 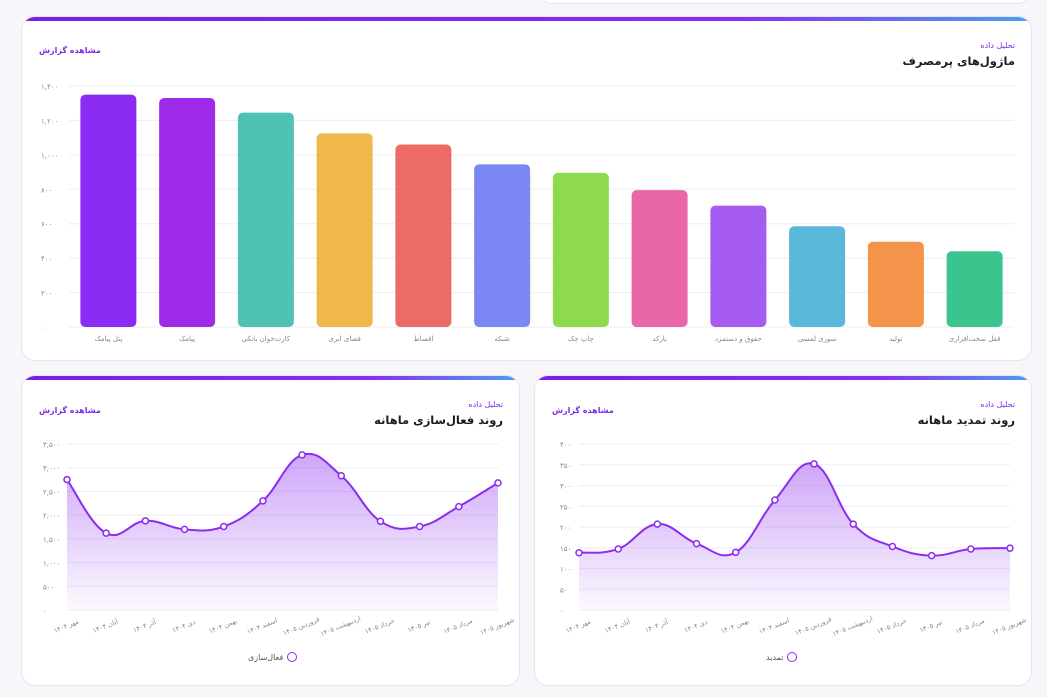 What do you see at coordinates (564, 590) in the screenshot?
I see `y-tick-label: ۵۰` at bounding box center [564, 590].